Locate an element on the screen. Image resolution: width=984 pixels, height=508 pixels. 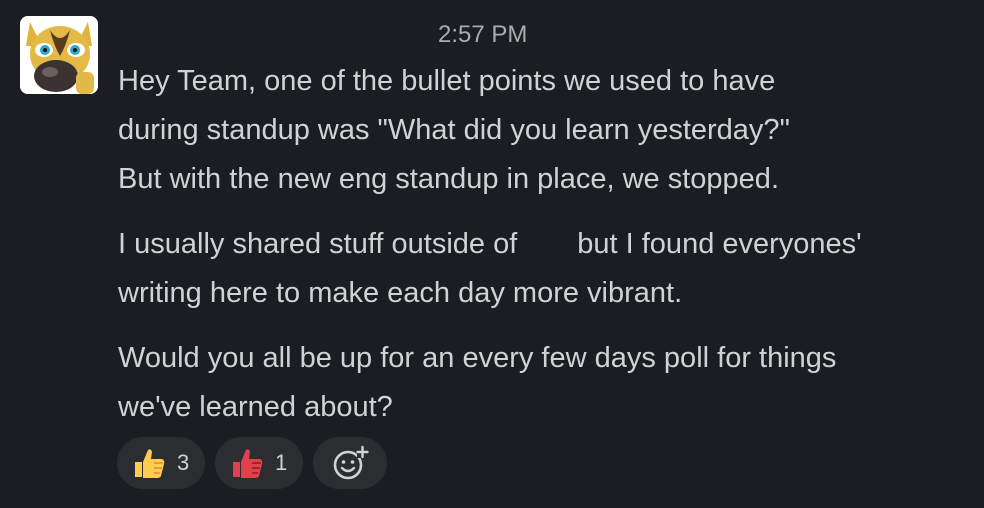
message-timestamp: 2:57 PM is located at coordinates (482, 35).